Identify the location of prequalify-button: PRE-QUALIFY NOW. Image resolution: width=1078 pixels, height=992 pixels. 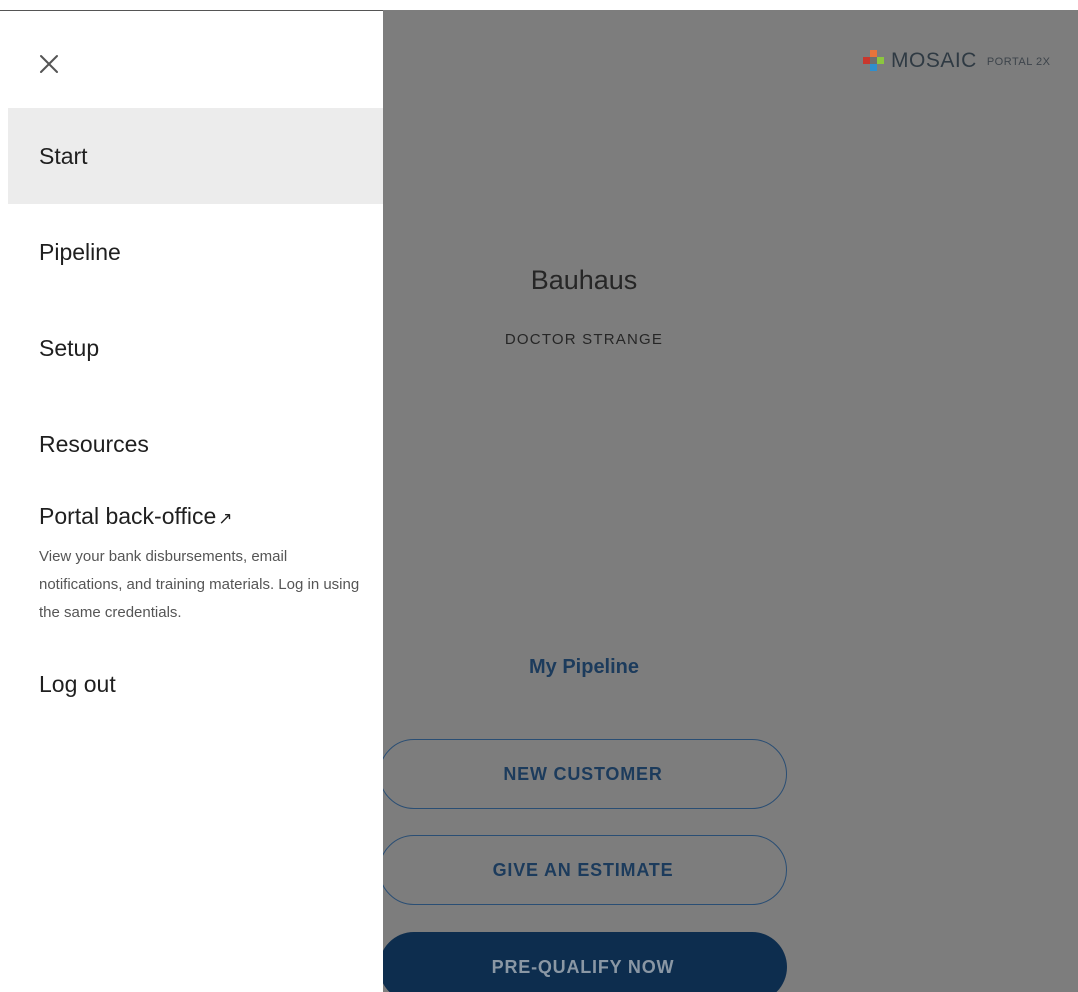
(585, 962).